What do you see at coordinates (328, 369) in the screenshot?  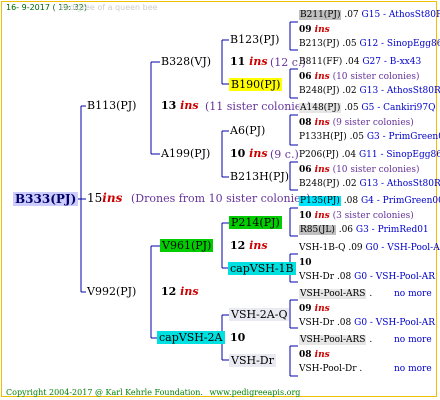 I see `gen4-queen-name: VSH-Pool-Dr` at bounding box center [328, 369].